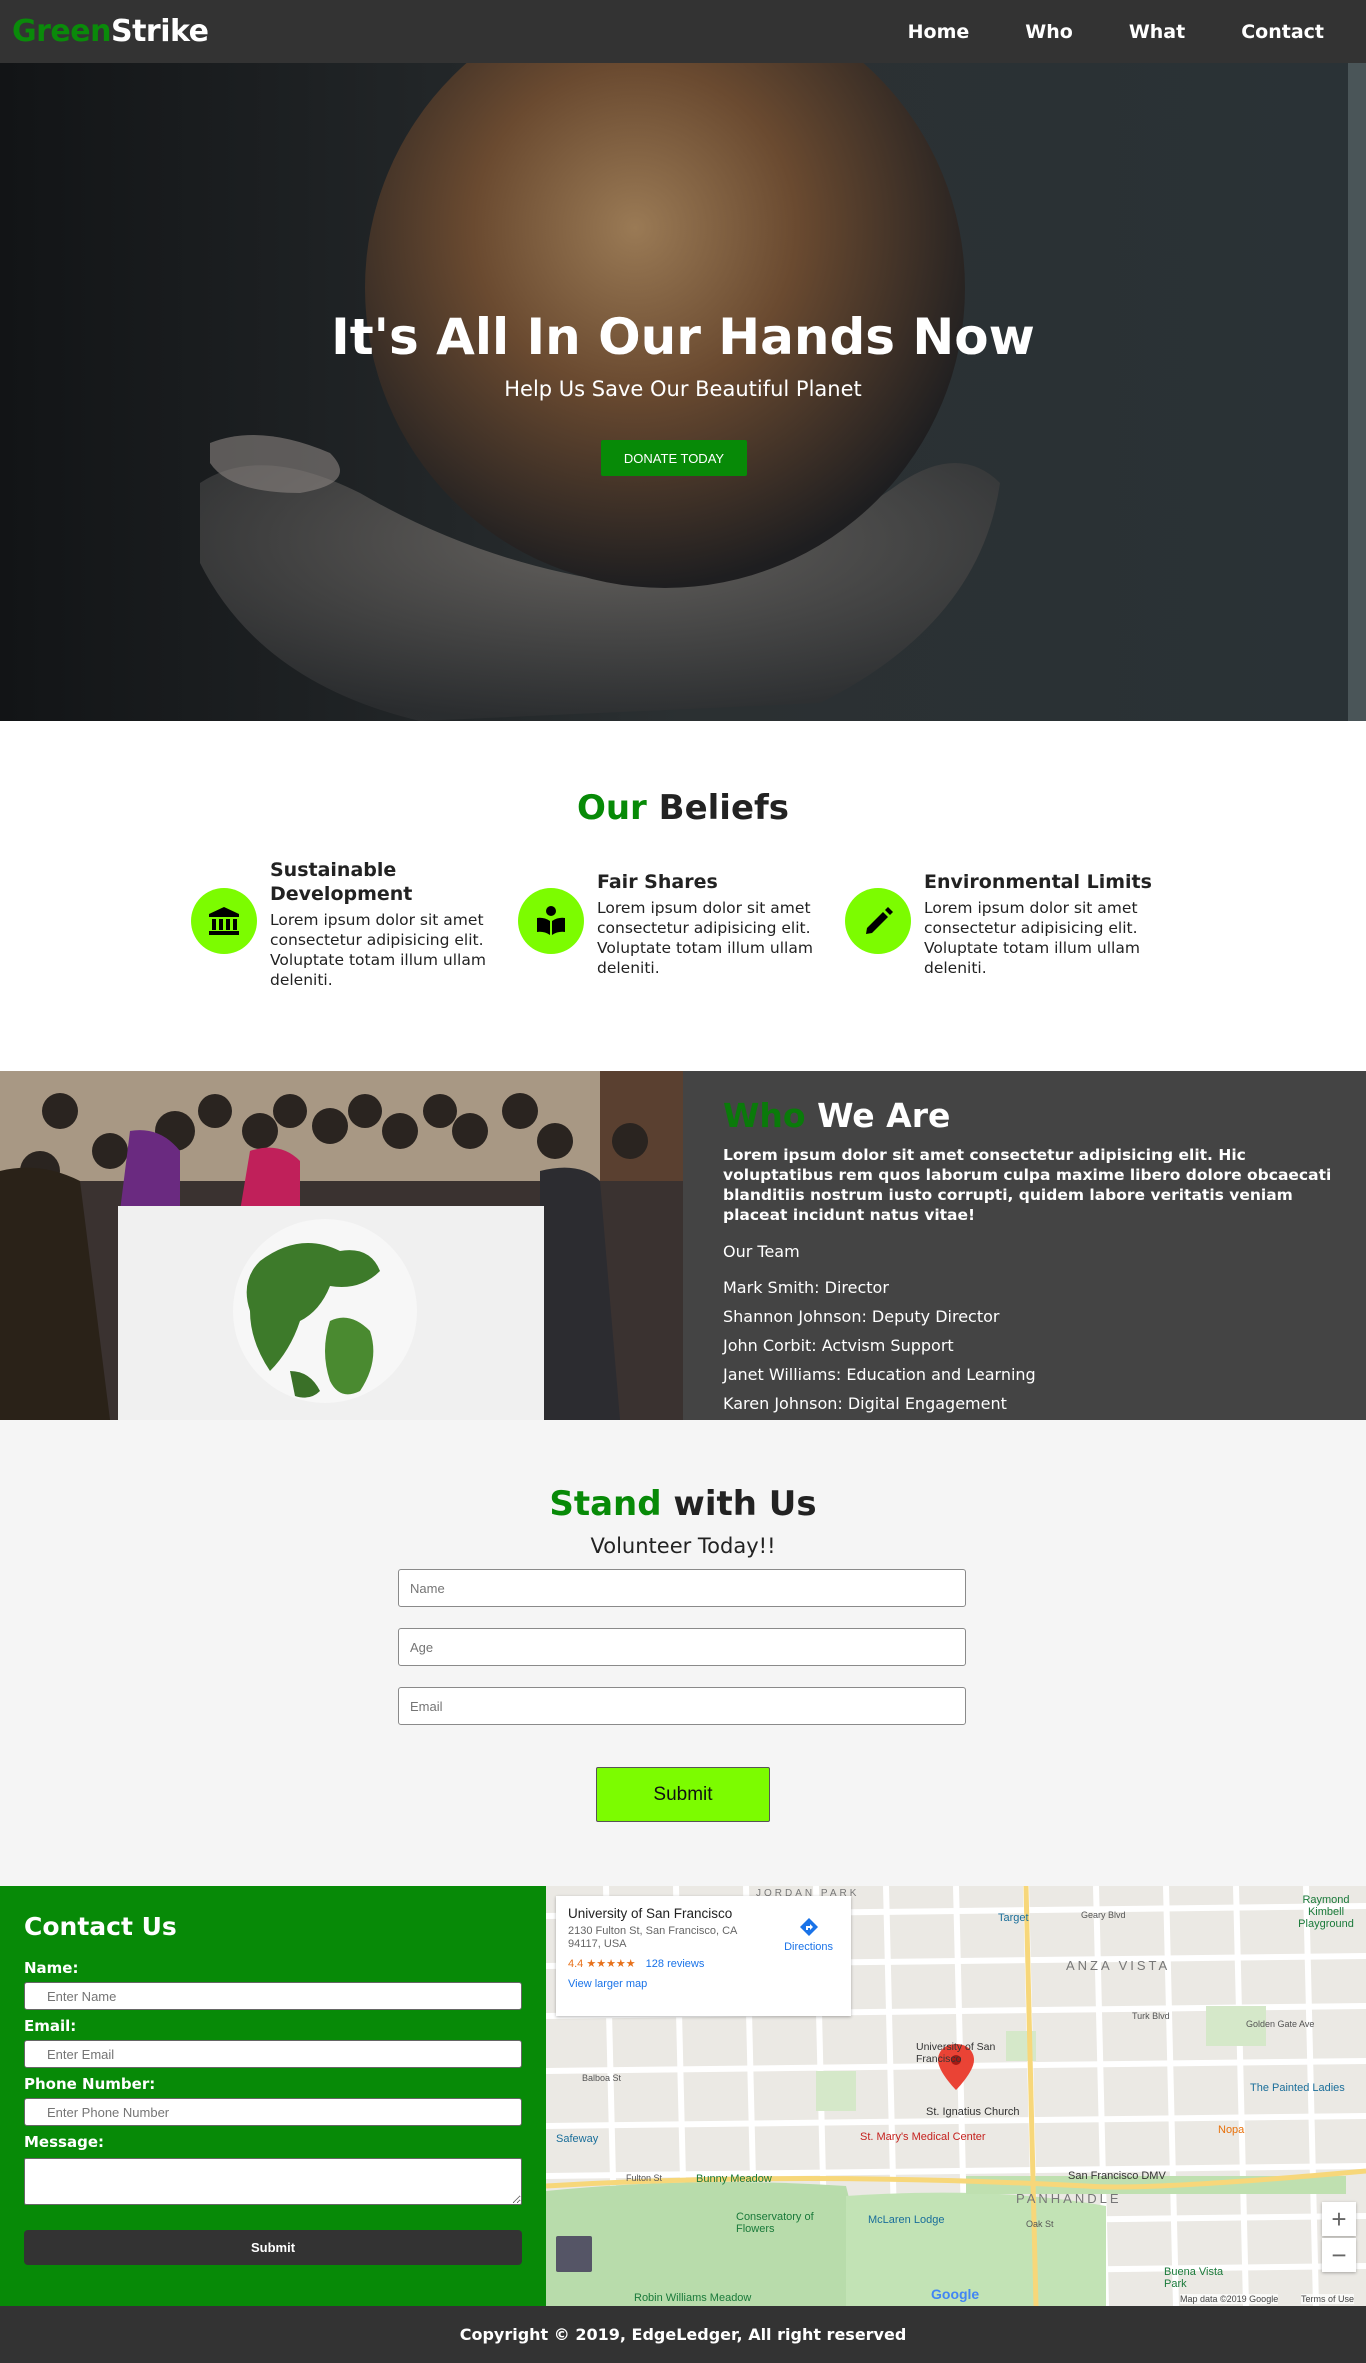 This screenshot has width=1366, height=2363. I want to click on volunteer-name-input, so click(682, 1588).